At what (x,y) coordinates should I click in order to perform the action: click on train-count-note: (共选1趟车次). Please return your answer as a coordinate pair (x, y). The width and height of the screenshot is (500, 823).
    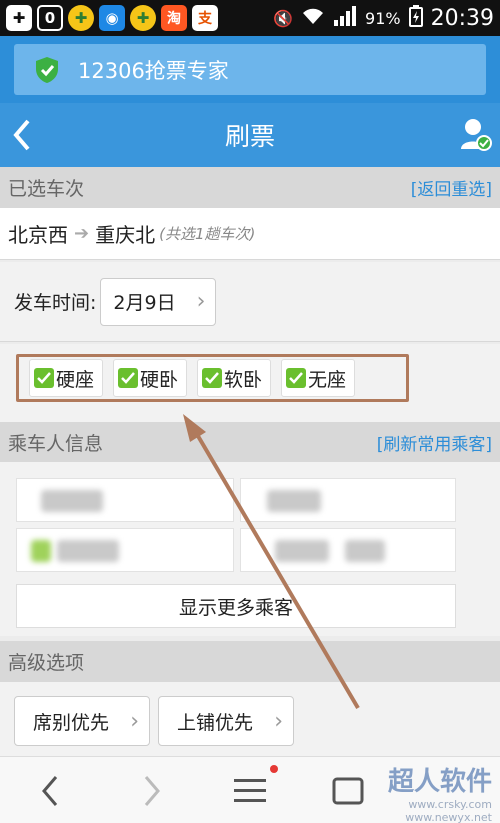
    Looking at the image, I should click on (207, 234).